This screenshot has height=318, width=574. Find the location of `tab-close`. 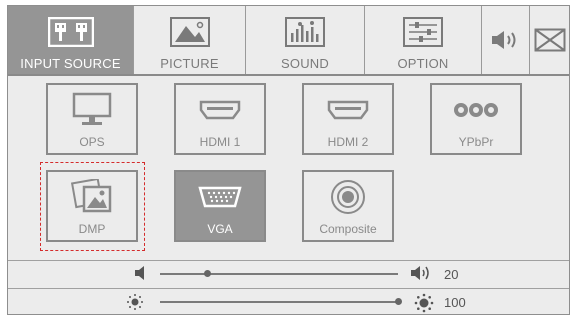

tab-close is located at coordinates (549, 40).